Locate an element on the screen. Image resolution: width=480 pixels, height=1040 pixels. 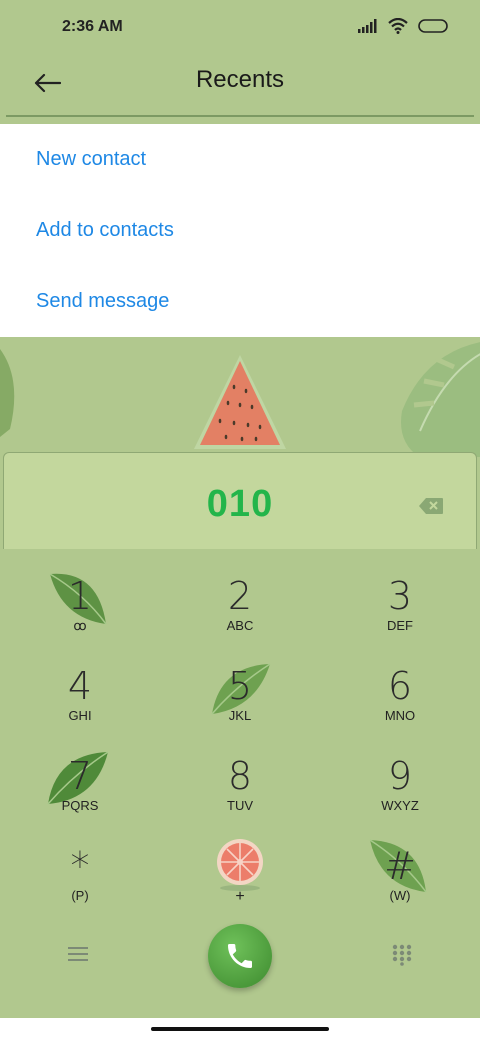
key-letters: MNO is located at coordinates (400, 715).